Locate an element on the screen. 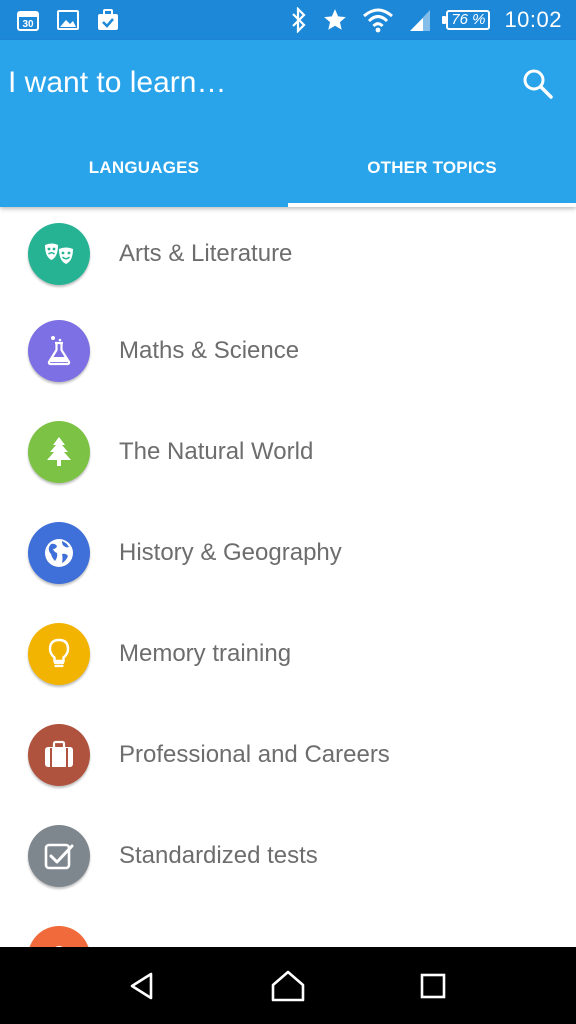  history-icon-badge is located at coordinates (59, 552).